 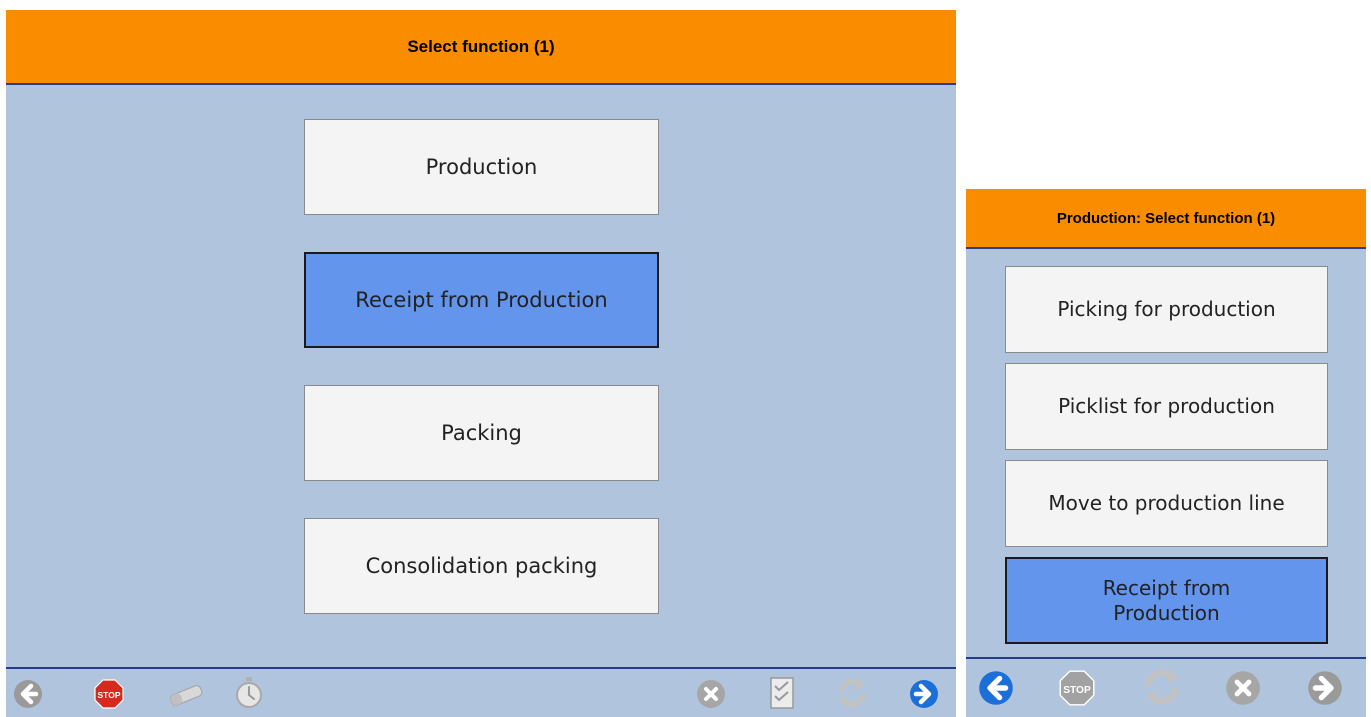 I want to click on production-button: Production, so click(x=481, y=167).